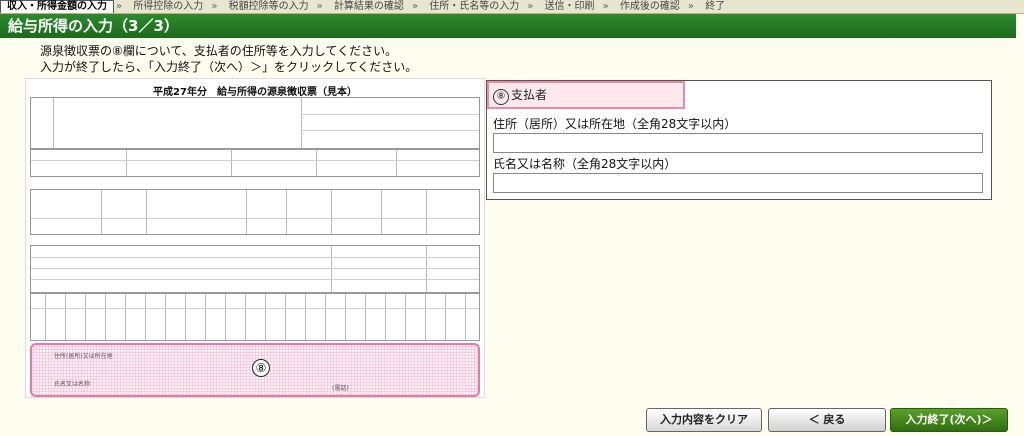 The image size is (1024, 436). I want to click on step-current: 収入・所得金額の入力, so click(57, 6).